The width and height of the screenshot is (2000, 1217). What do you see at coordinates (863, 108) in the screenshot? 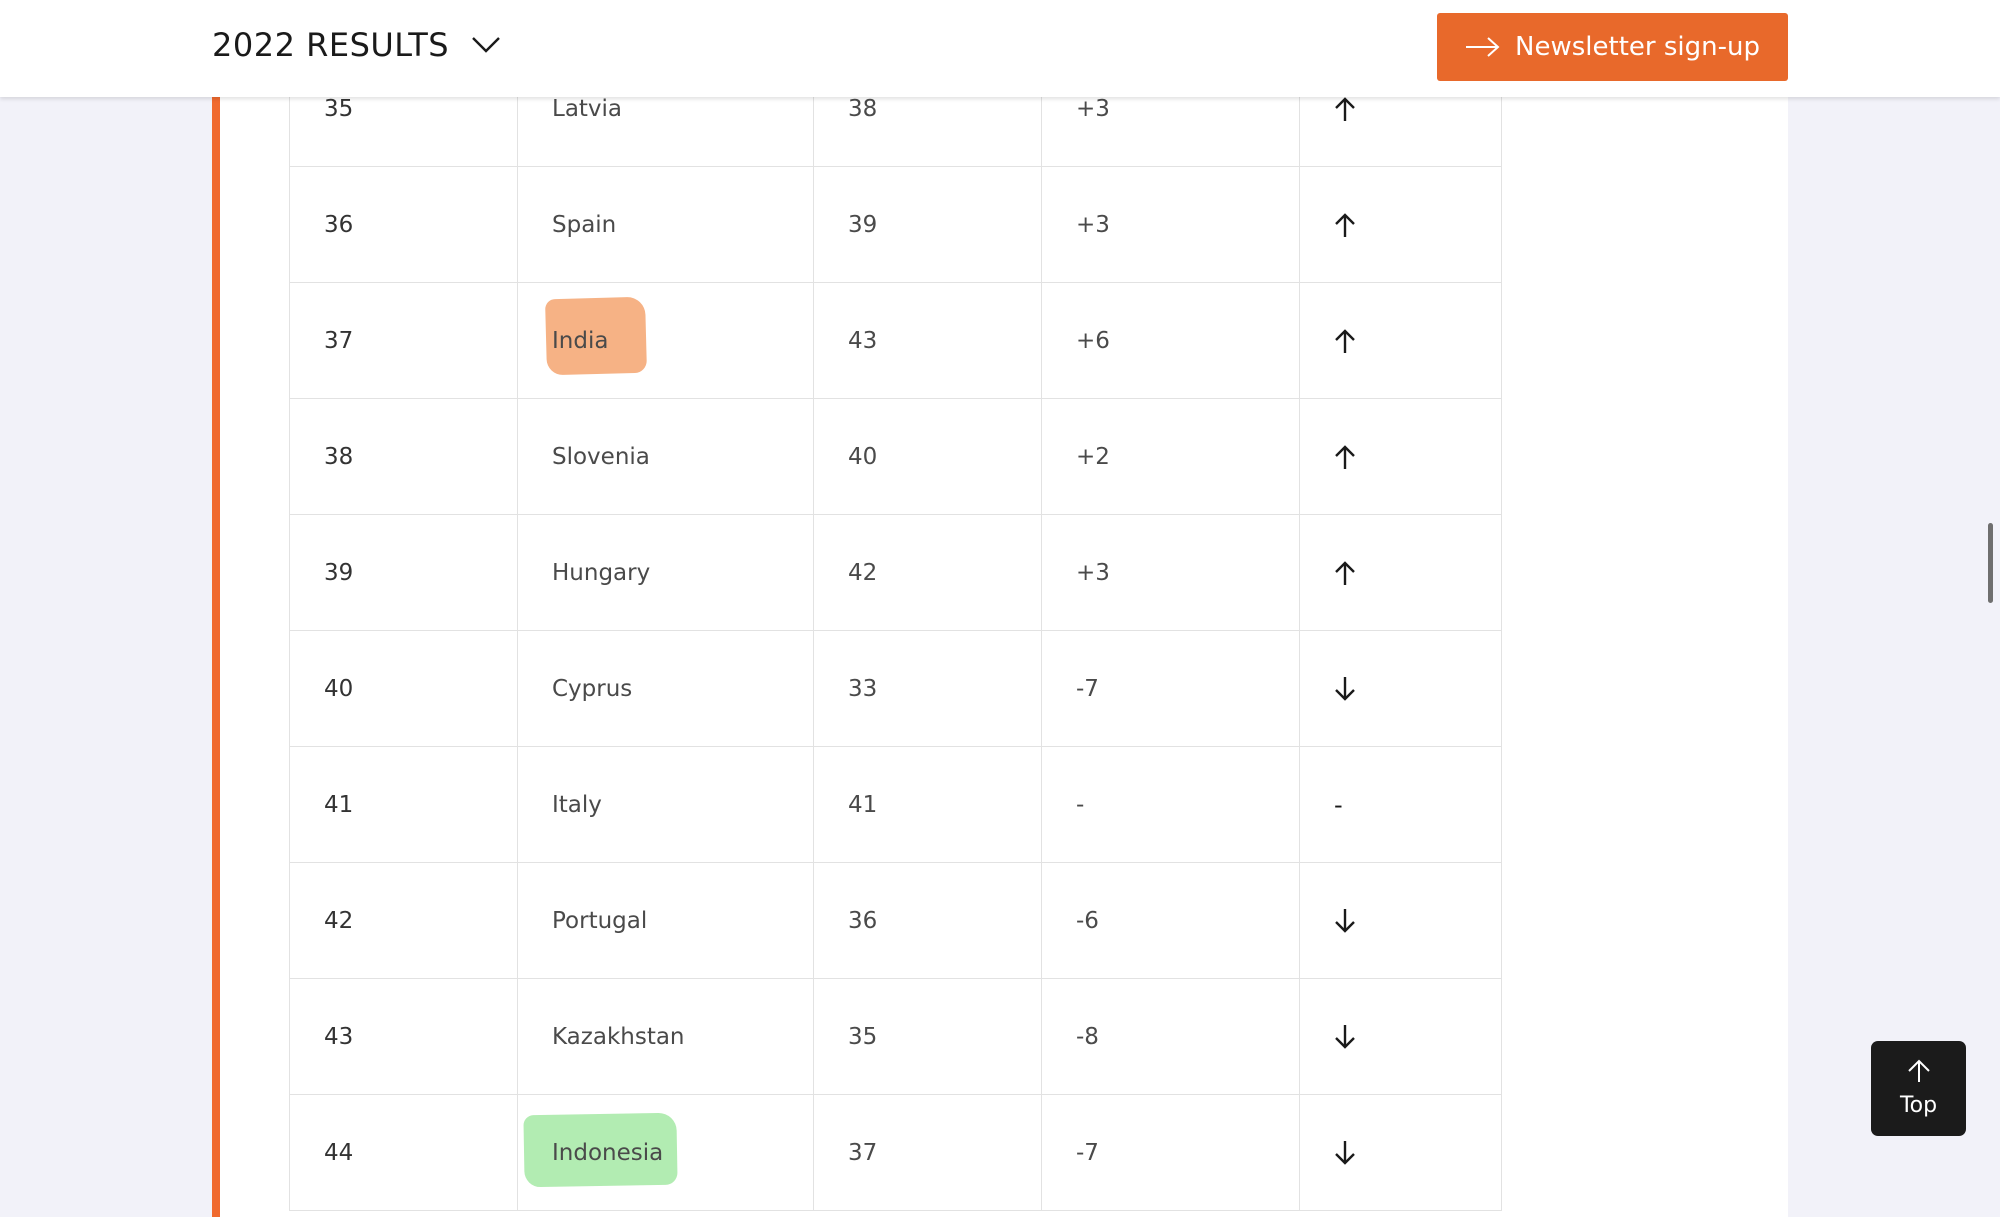
I see `previous-rank-value: 38` at bounding box center [863, 108].